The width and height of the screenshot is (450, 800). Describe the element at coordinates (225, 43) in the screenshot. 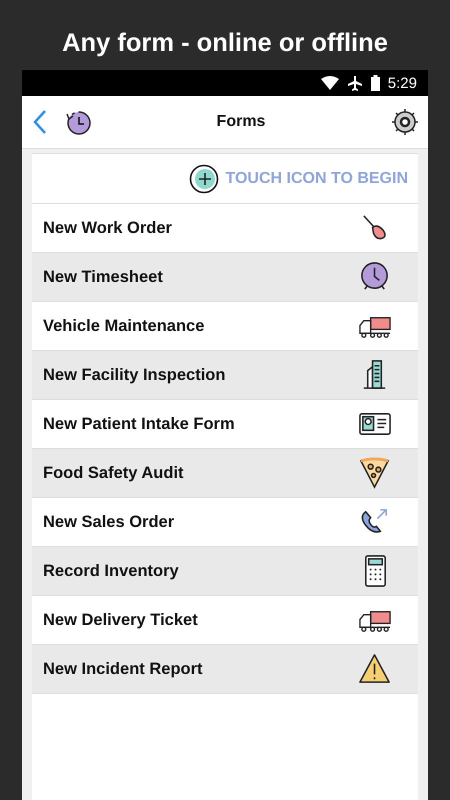

I see `headline: Any form - online or offline` at that location.